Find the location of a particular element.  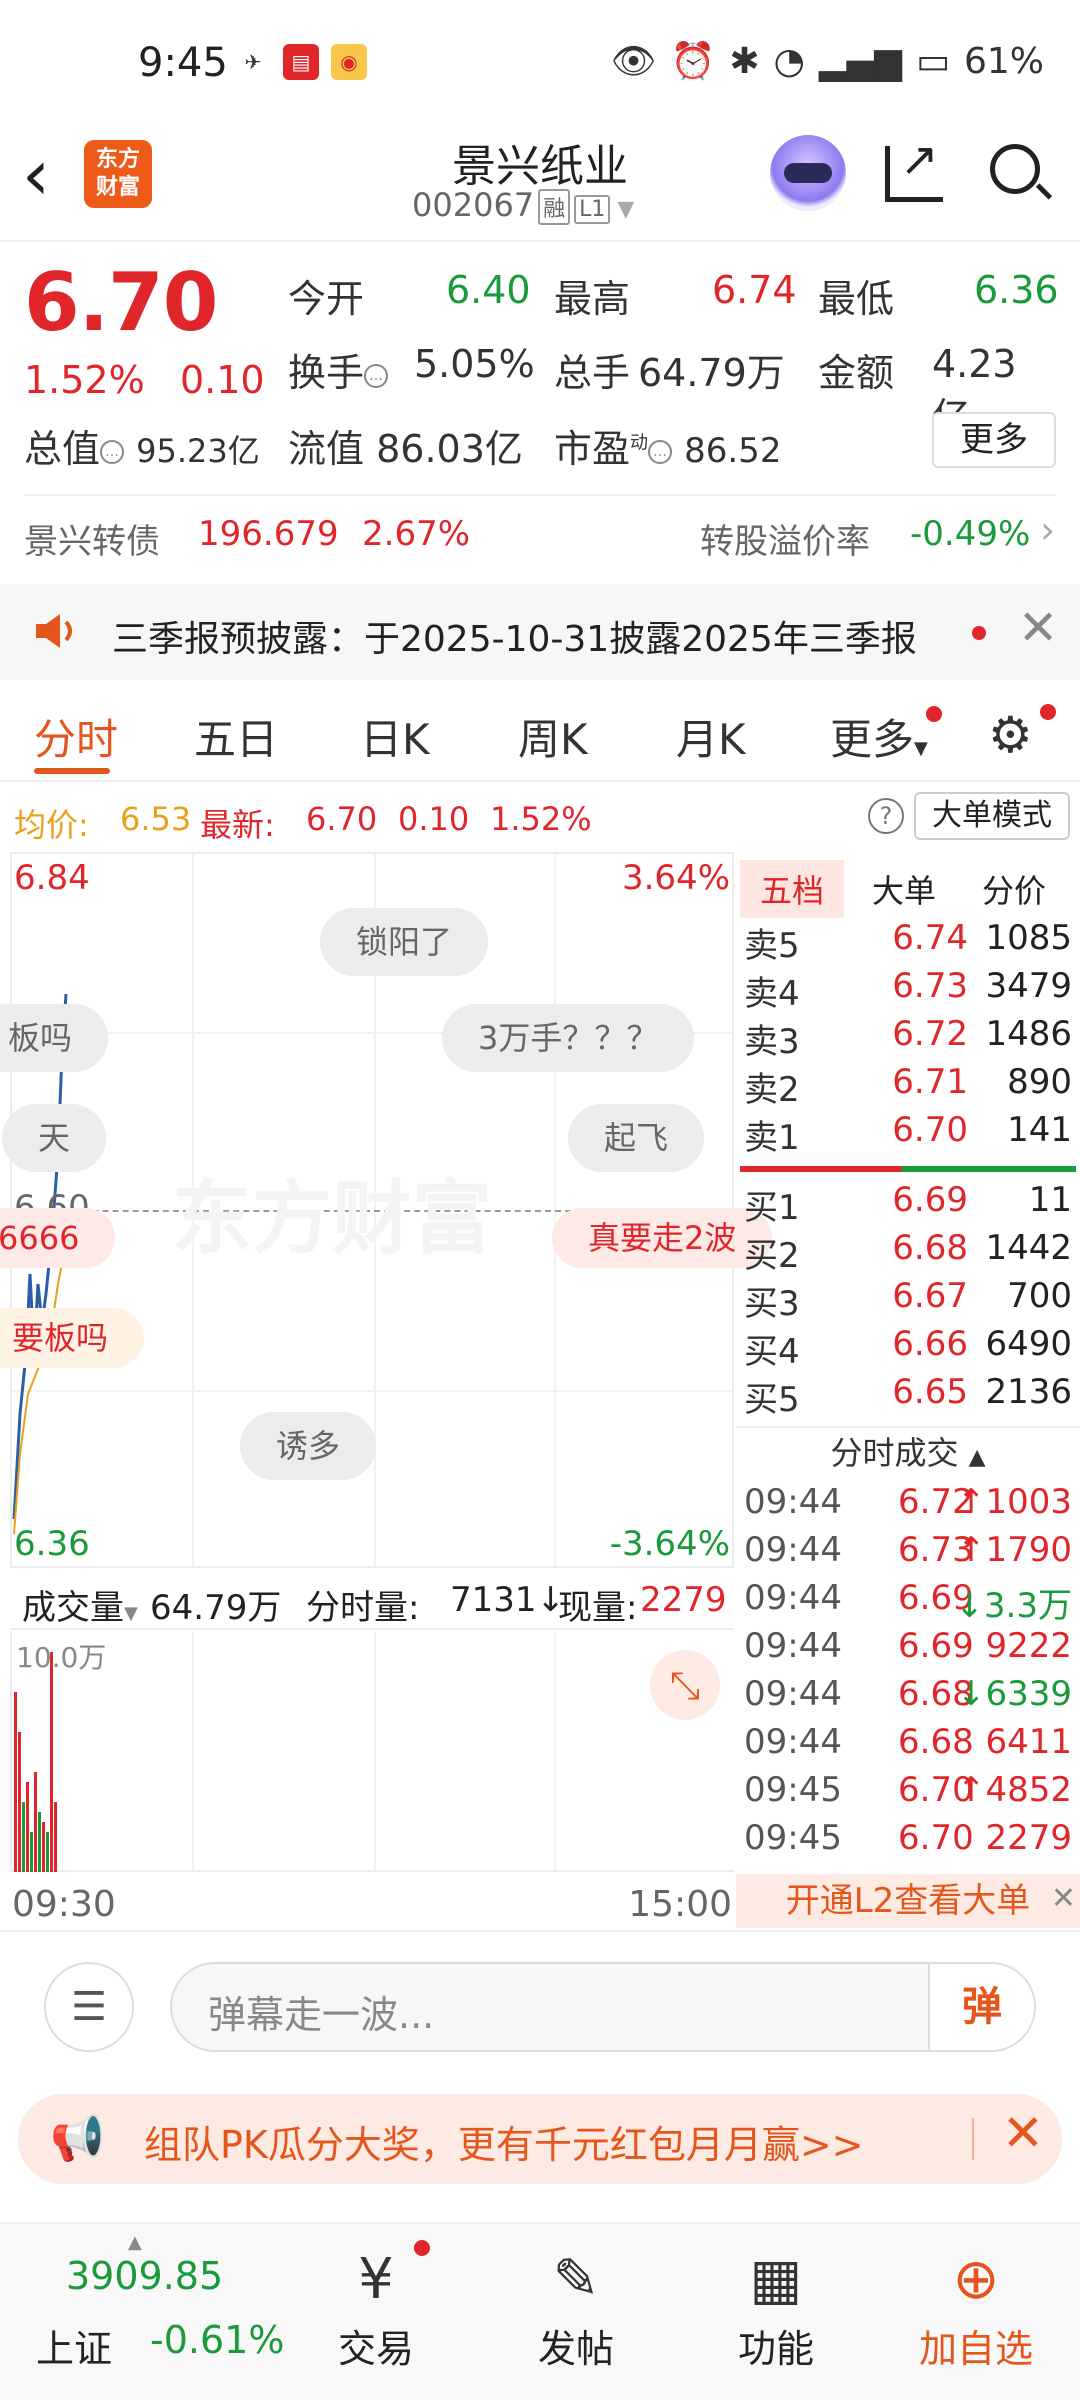

tab-monthly-k: 月K is located at coordinates (711, 736).